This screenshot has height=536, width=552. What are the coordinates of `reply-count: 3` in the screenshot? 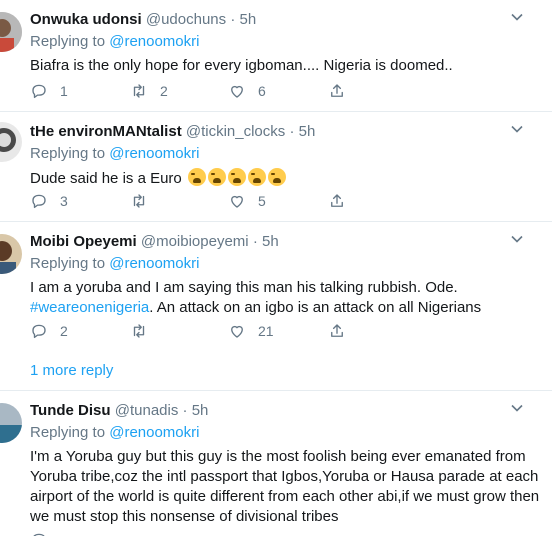 It's located at (64, 201).